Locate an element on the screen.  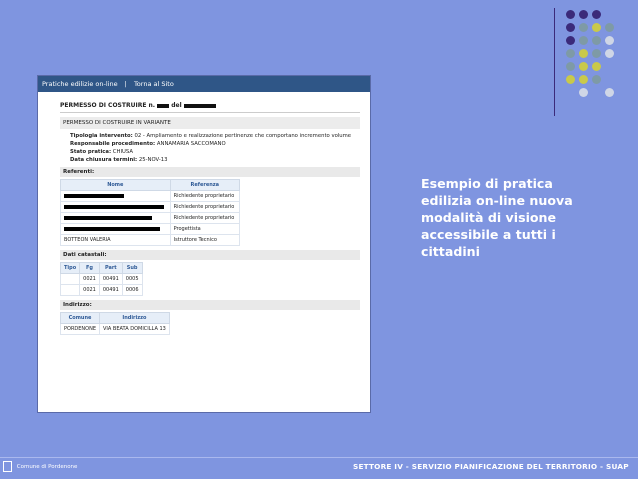
footer-divider is located at coordinates (319, 457).